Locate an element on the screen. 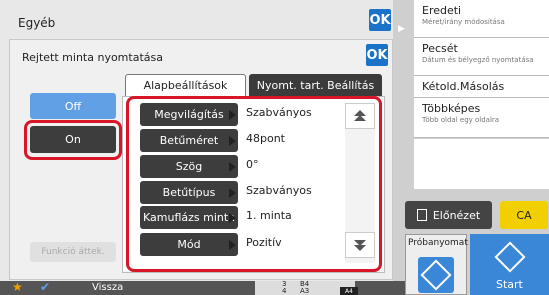 This screenshot has width=549, height=295. start-button: Start is located at coordinates (509, 264).